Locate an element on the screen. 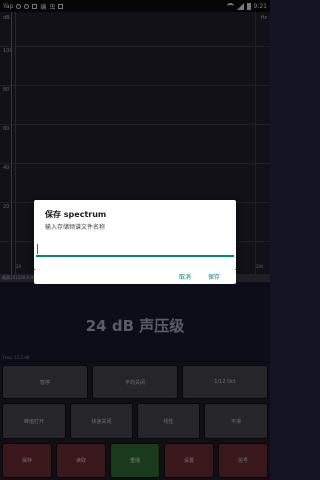 The height and width of the screenshot is (480, 320). filename-input is located at coordinates (135, 248).